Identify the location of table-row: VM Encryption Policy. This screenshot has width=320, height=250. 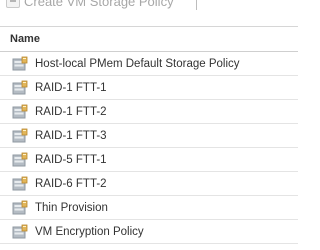
(149, 232).